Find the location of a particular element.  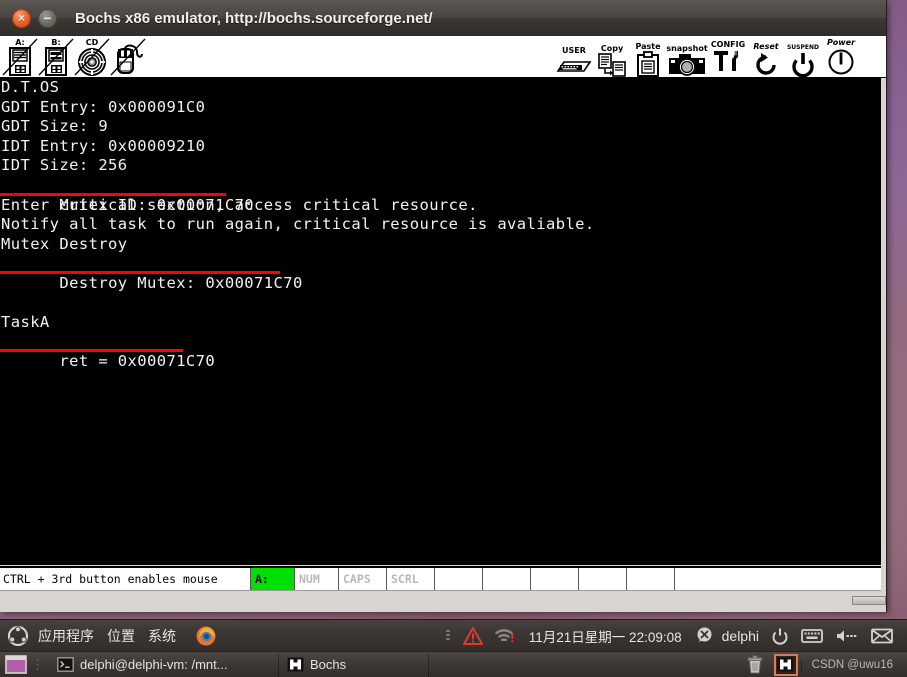

status-badge-num: NUM is located at coordinates (316, 579).